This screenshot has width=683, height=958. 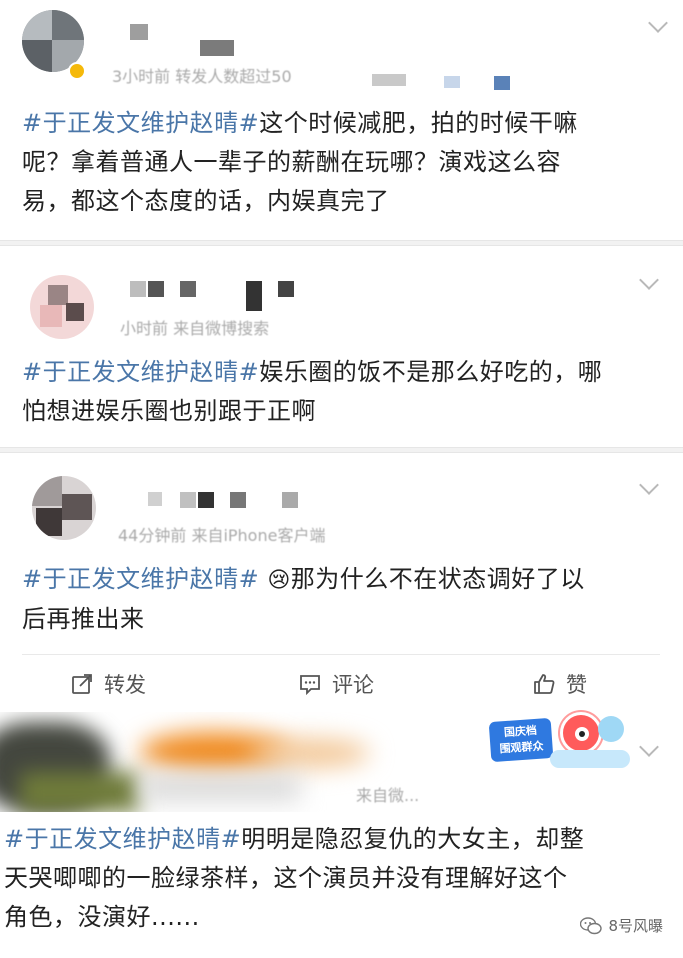 What do you see at coordinates (279, 580) in the screenshot?
I see `crying-emoji-icon: 😢` at bounding box center [279, 580].